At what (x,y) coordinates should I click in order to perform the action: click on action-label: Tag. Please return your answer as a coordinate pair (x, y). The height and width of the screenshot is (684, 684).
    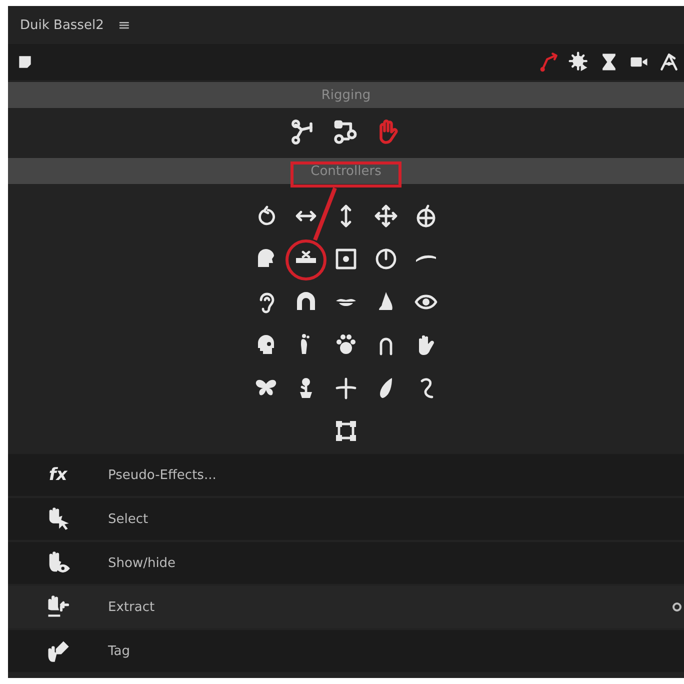
    Looking at the image, I should click on (119, 651).